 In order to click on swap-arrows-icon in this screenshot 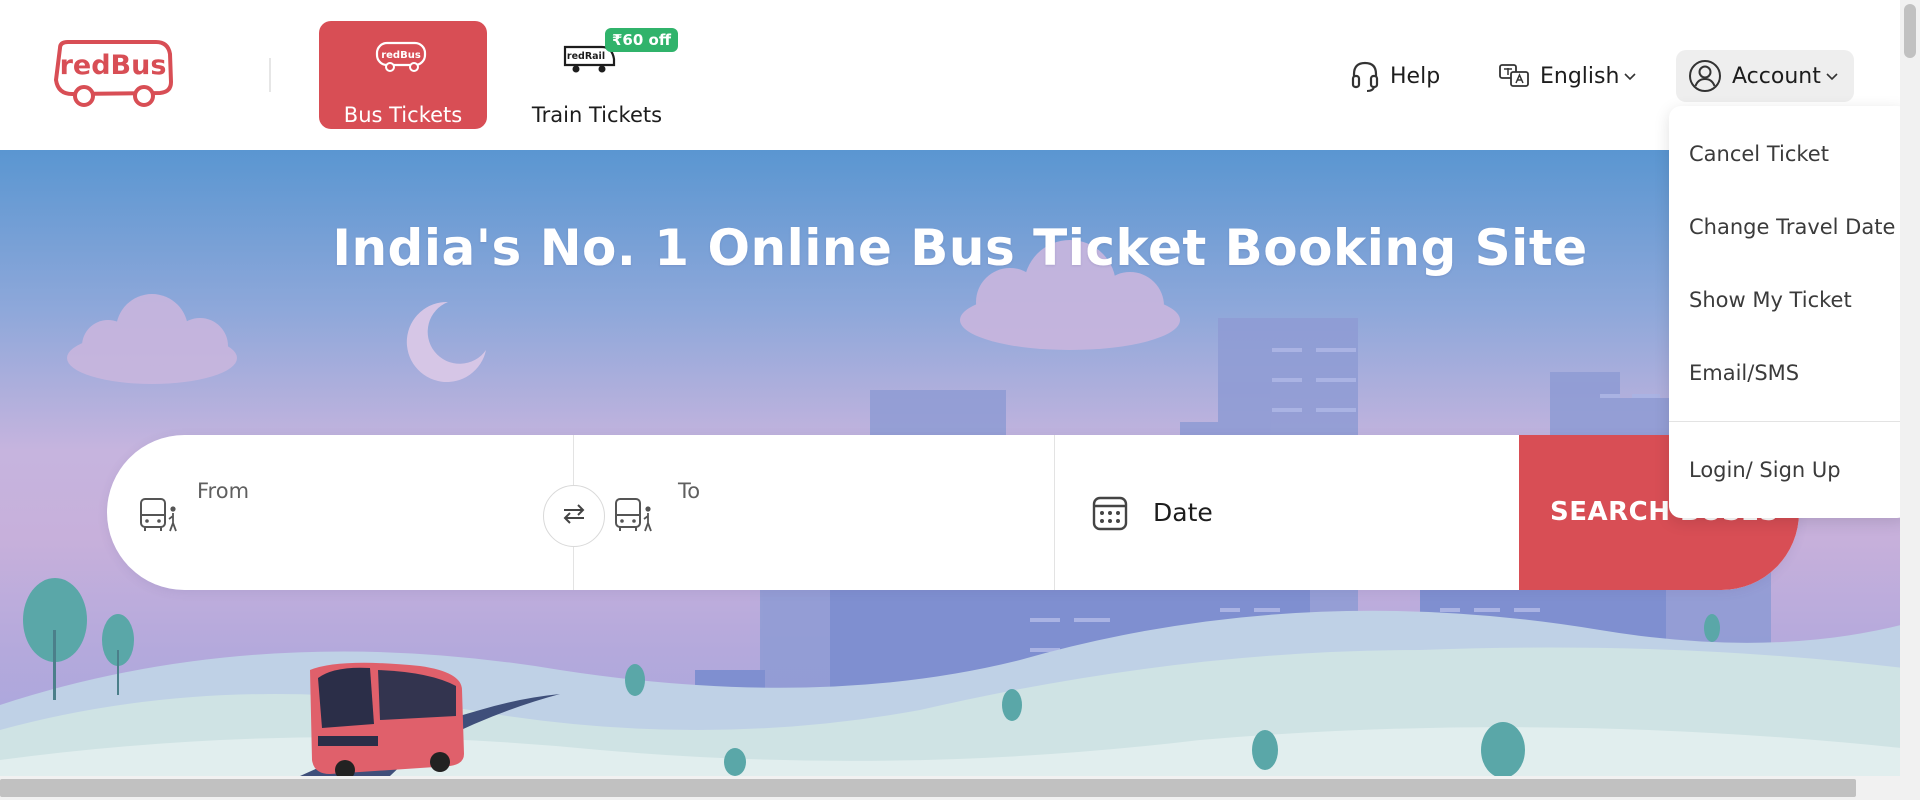, I will do `click(574, 516)`.